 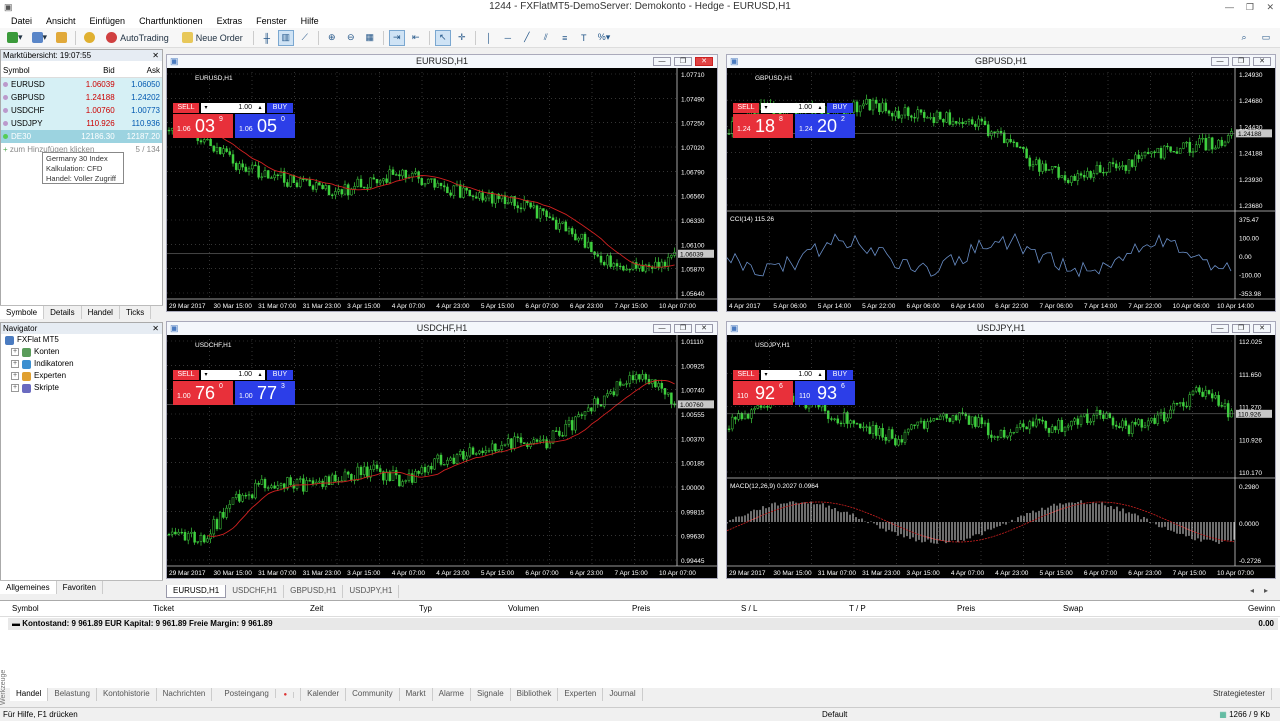 I want to click on table-row: GBPUSD 1.24188 1.24202, so click(x=81, y=97).